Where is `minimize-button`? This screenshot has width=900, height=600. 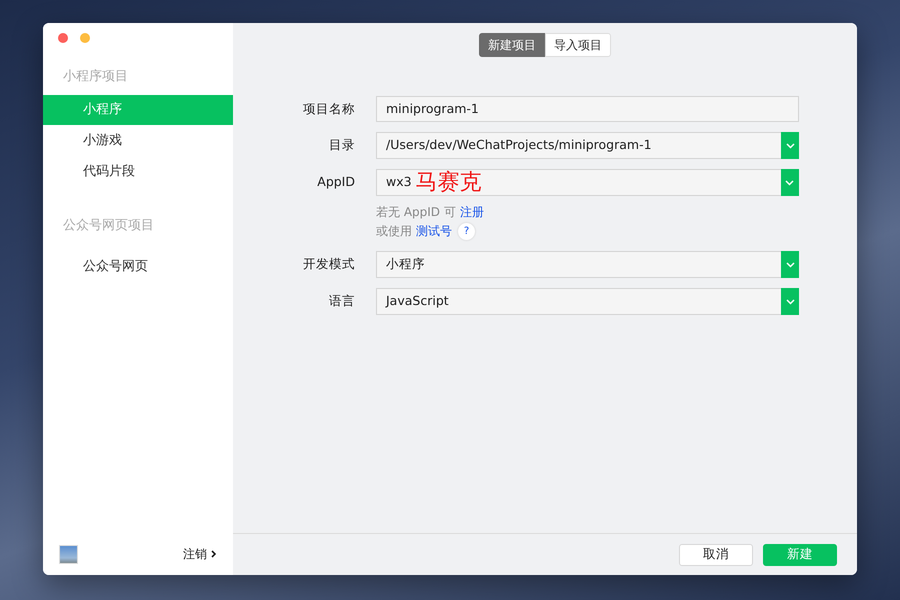 minimize-button is located at coordinates (85, 38).